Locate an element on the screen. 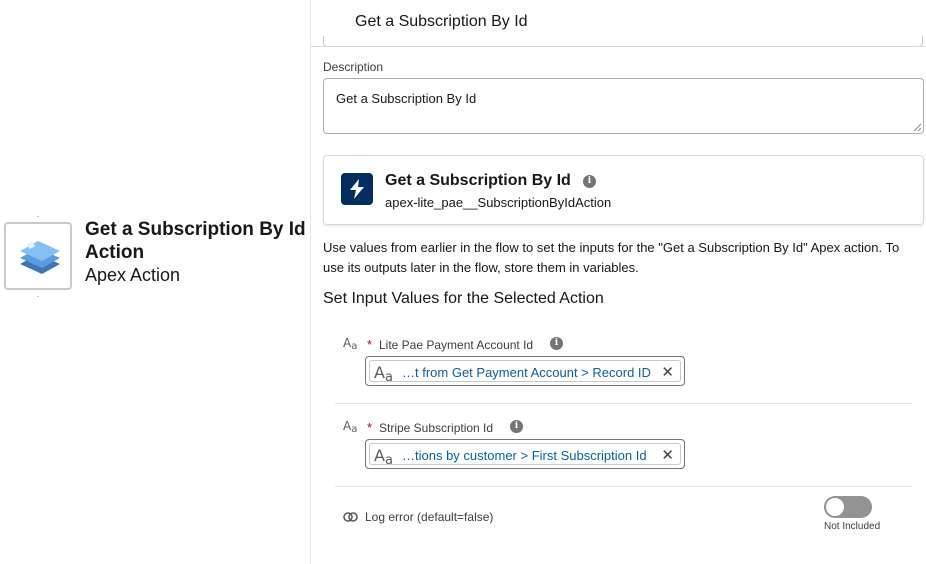 The width and height of the screenshot is (926, 564). description-textarea: Get a Subscription By Id is located at coordinates (623, 106).